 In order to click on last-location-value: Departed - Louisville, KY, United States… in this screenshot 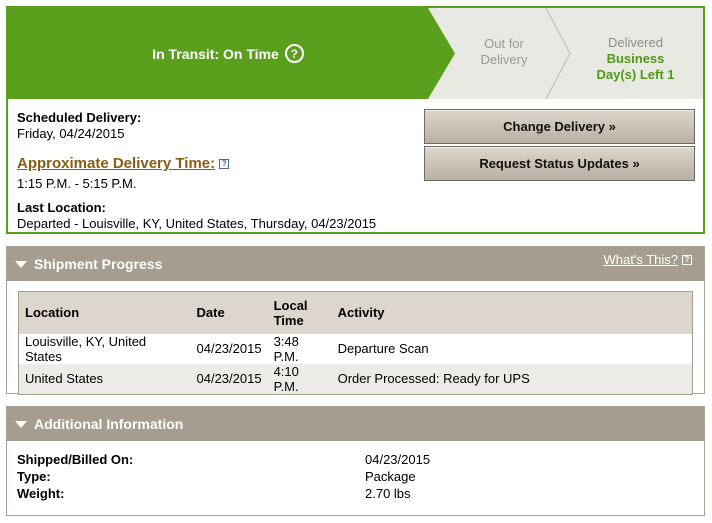, I will do `click(197, 223)`.